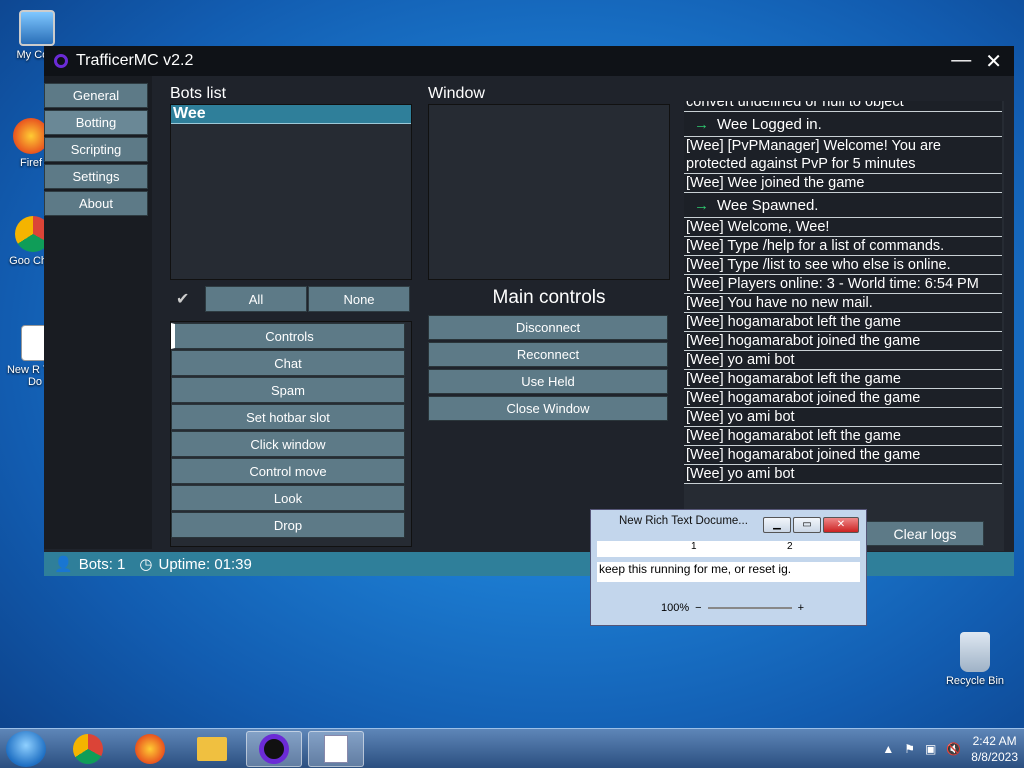 The image size is (1024, 768). Describe the element at coordinates (549, 192) in the screenshot. I see `window-view` at that location.